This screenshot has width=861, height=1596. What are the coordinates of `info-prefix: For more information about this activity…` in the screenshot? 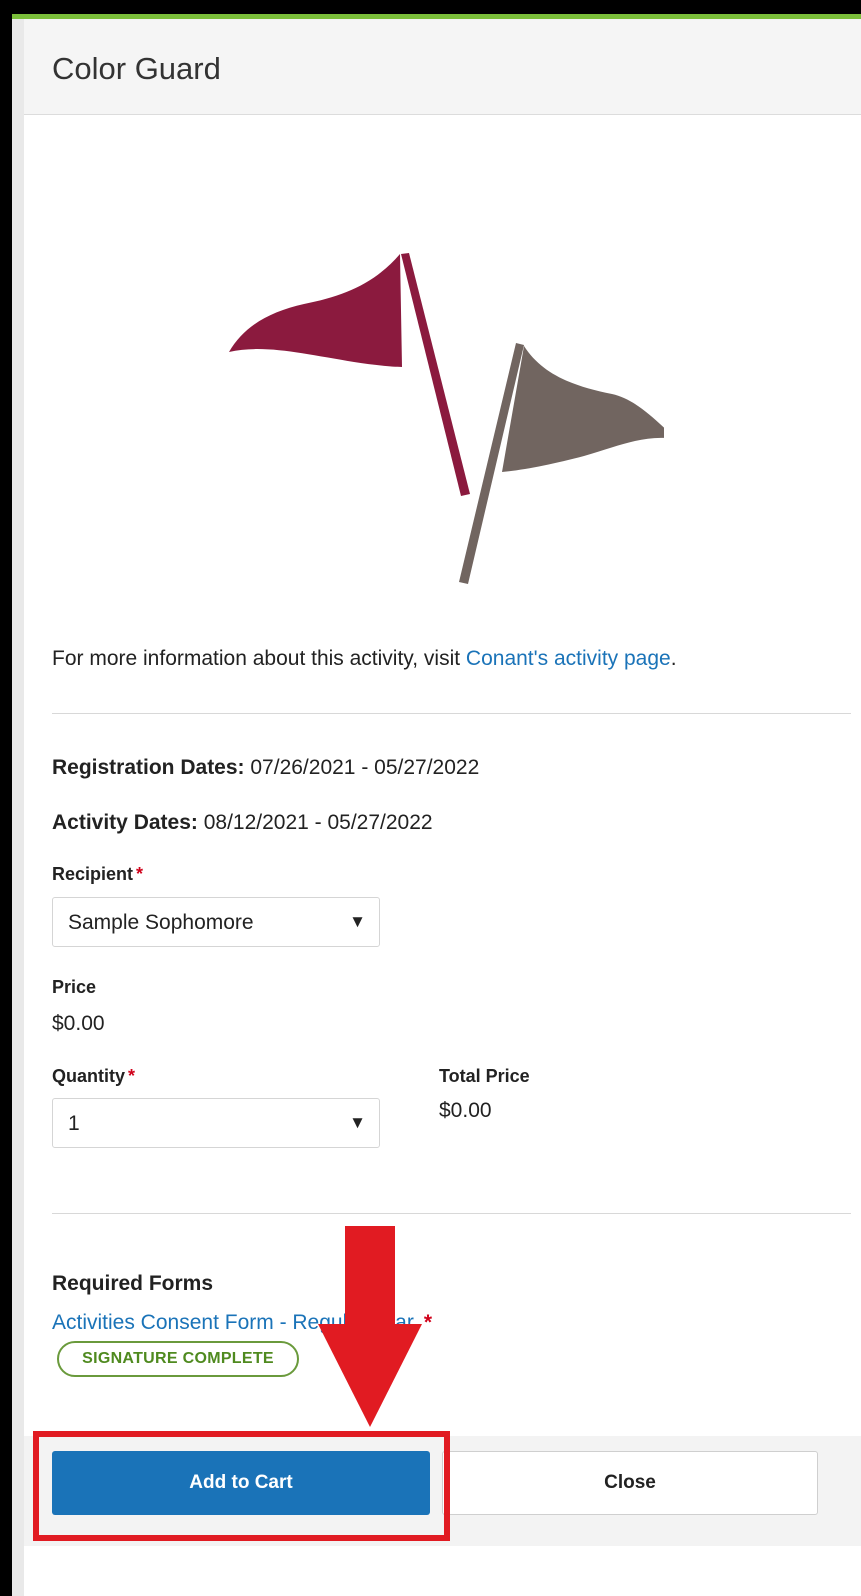 It's located at (259, 658).